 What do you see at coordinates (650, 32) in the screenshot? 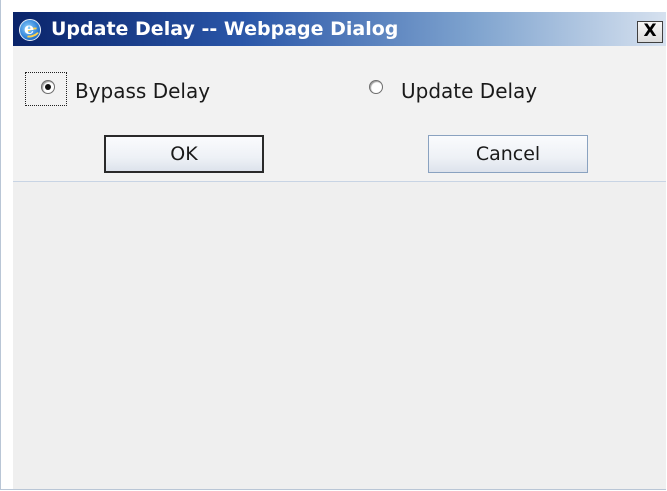
I see `close-button: X` at bounding box center [650, 32].